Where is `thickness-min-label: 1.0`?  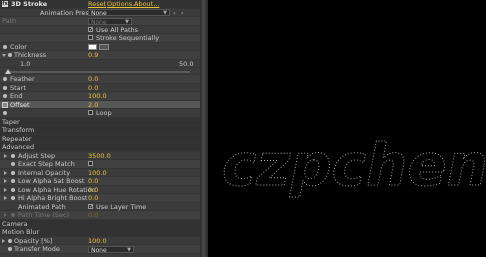
thickness-min-label: 1.0 is located at coordinates (25, 63).